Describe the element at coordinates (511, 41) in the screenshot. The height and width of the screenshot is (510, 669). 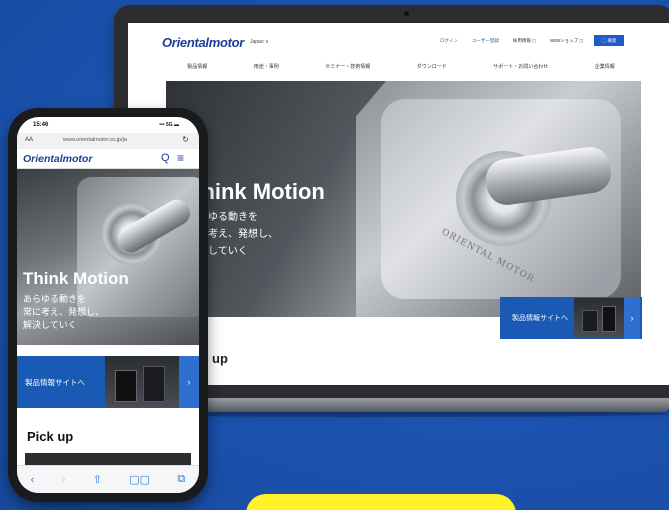
I see `utility-links: ログイン ユーザー登録 採用情報 ◻ WEBショップ ◻` at that location.